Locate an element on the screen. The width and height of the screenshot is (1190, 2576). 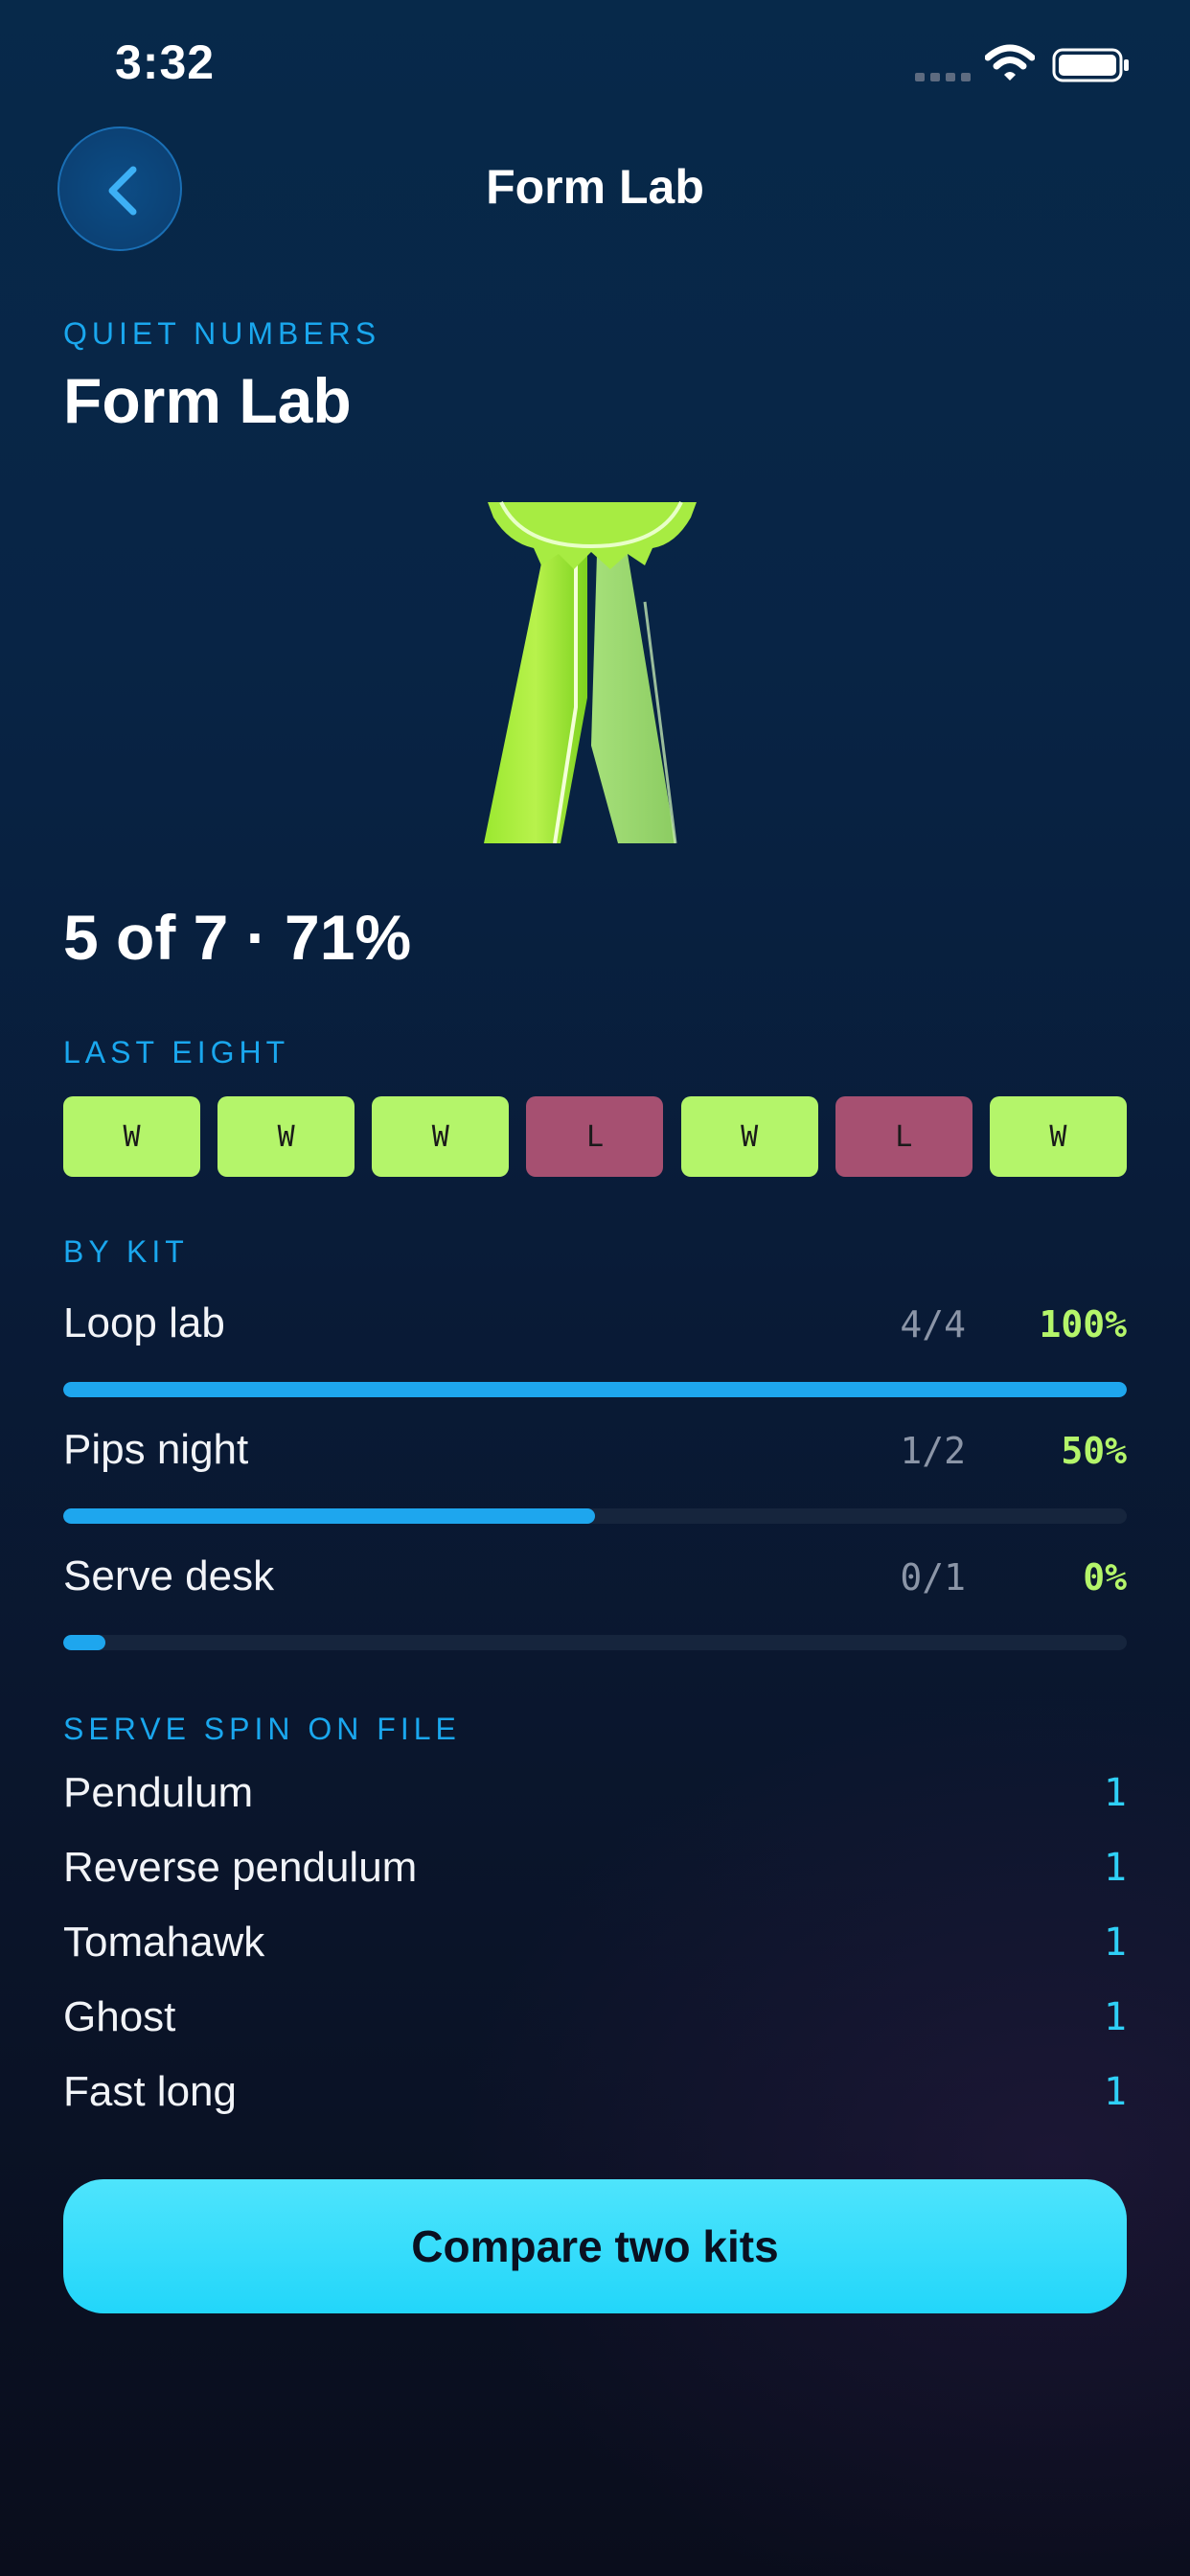
spin-row: Pendulum 1 is located at coordinates (595, 1798).